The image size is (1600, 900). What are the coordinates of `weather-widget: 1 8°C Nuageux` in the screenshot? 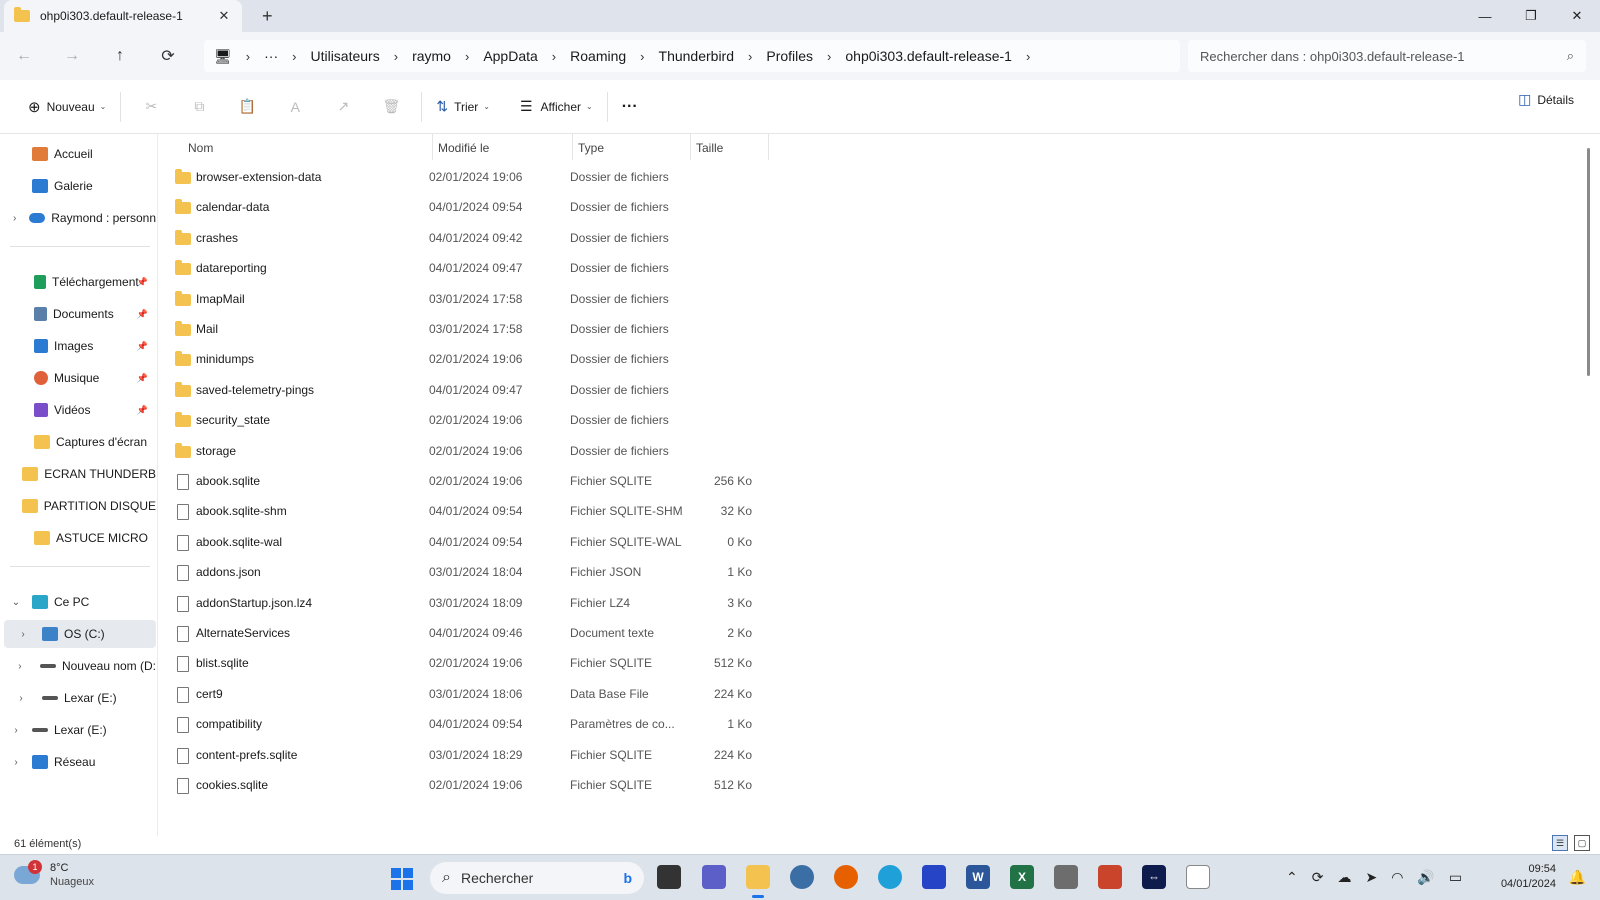 It's located at (54, 874).